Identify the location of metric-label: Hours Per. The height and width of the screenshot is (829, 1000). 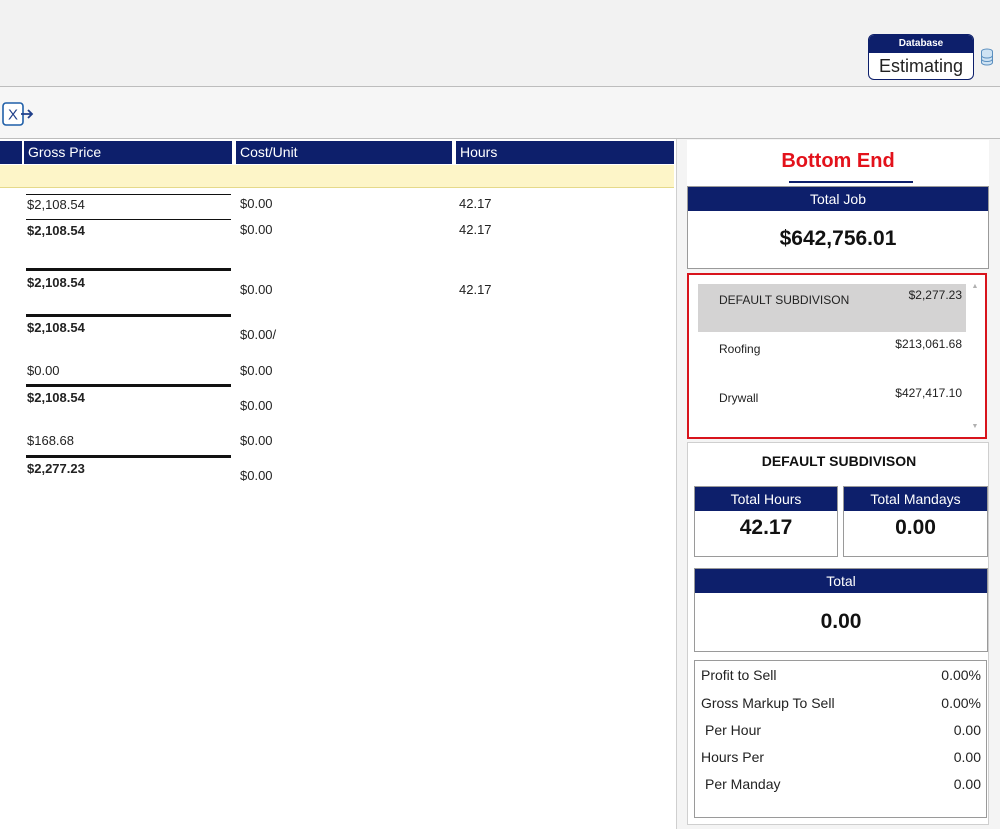
(733, 757).